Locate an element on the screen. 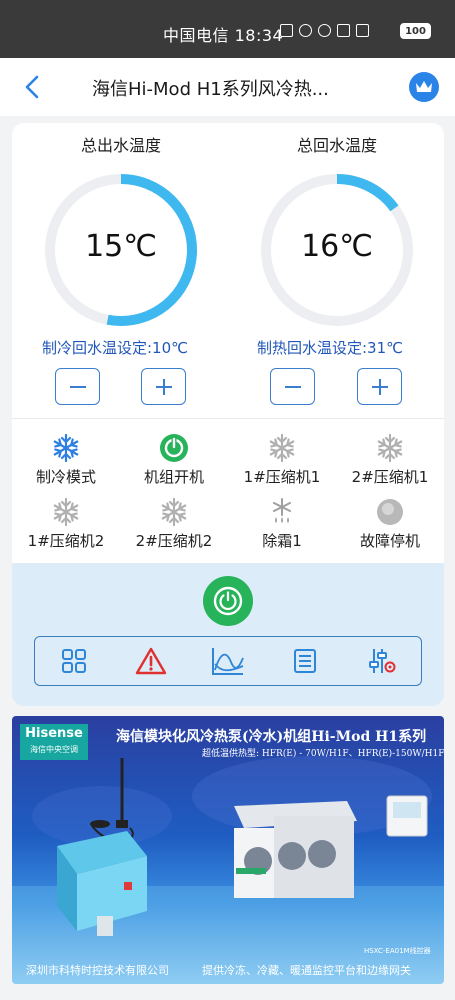  nfc-icon is located at coordinates (286, 30).